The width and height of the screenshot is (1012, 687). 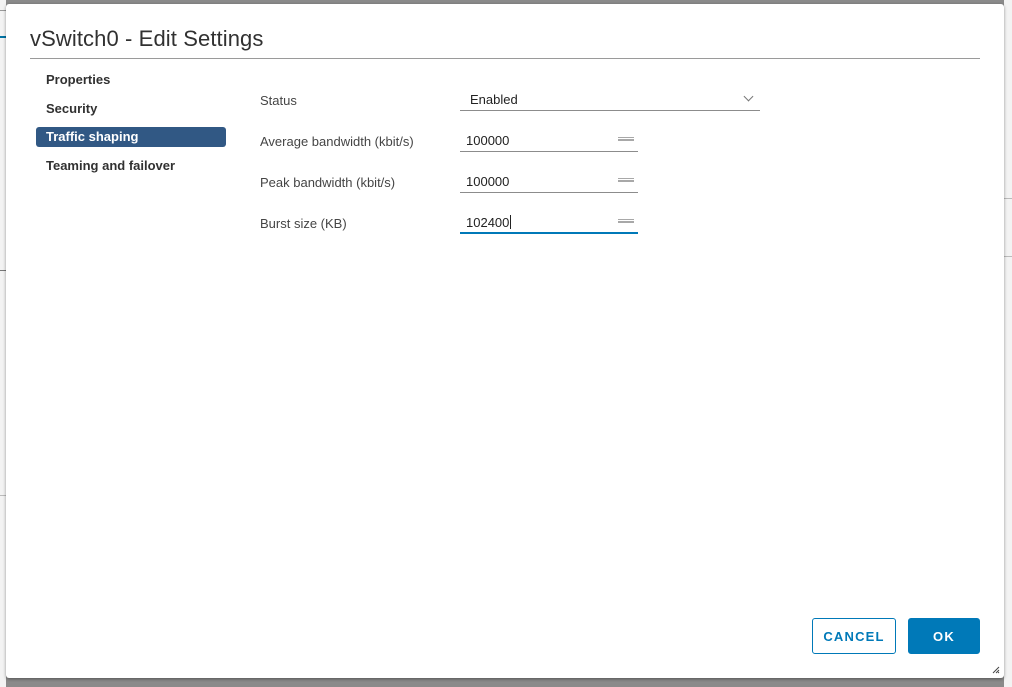 I want to click on peak-bandwidth-row: Peak bandwidth (kbit/s) 100000, so click(x=520, y=181).